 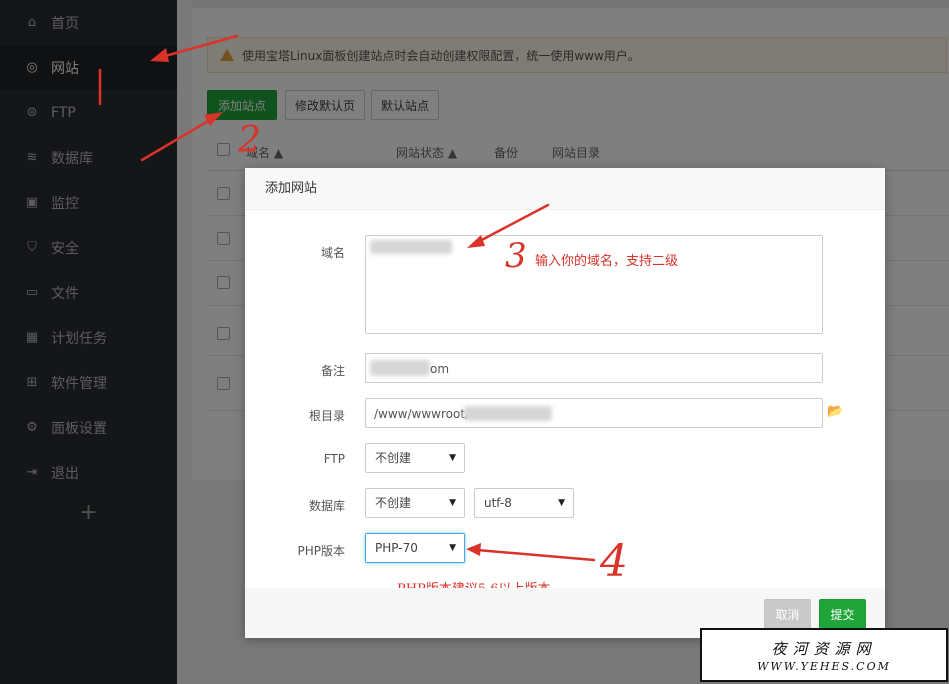 What do you see at coordinates (535, 555) in the screenshot?
I see `arrow-to-php` at bounding box center [535, 555].